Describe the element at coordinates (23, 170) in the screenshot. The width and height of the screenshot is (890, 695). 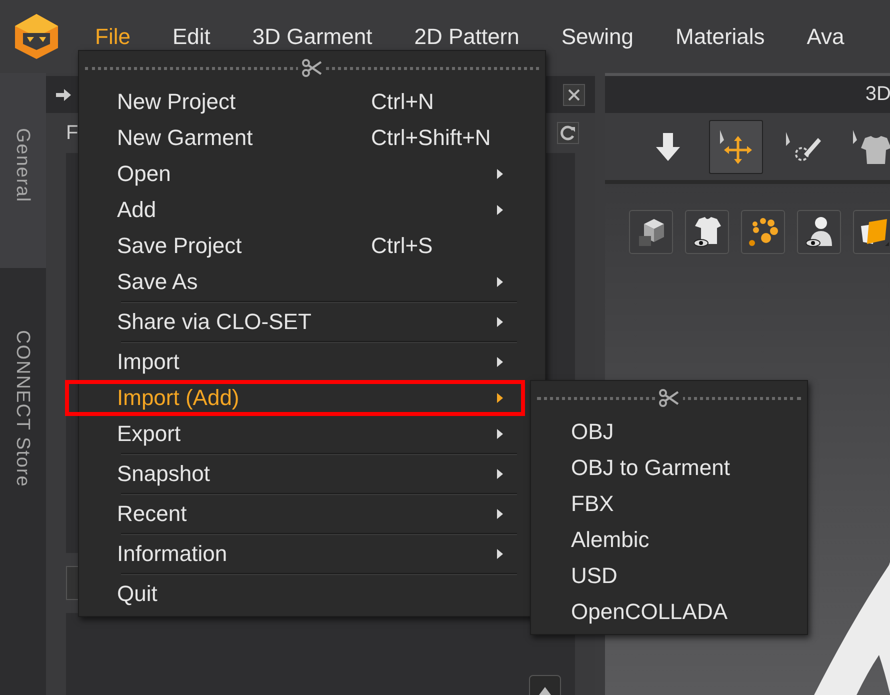
I see `side-tab: General` at that location.